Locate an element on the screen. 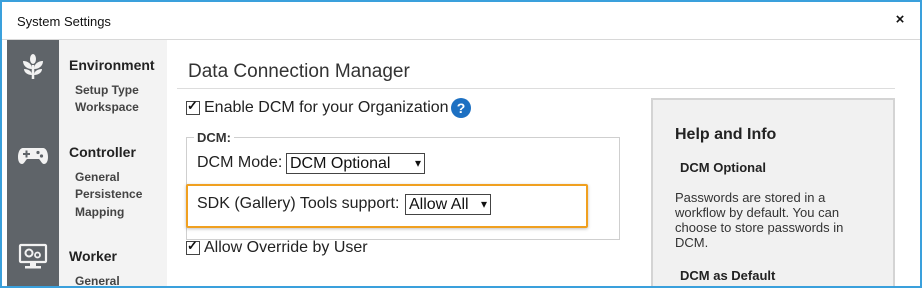 Image resolution: width=922 pixels, height=288 pixels. gamepad-icon is located at coordinates (33, 154).